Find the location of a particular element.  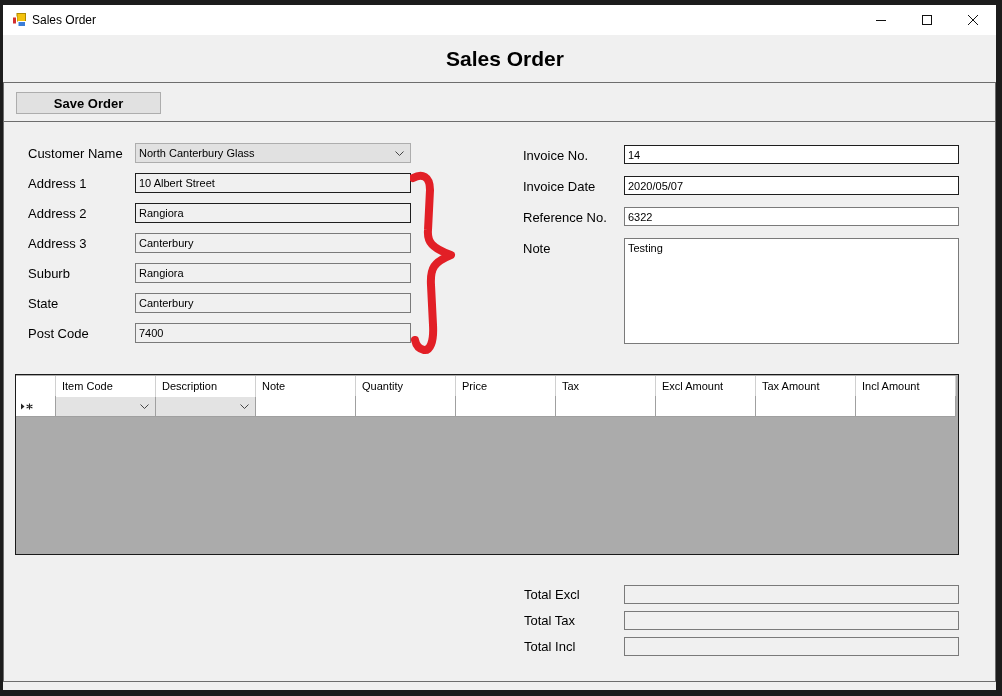

window-title: Sales Order is located at coordinates (64, 20).